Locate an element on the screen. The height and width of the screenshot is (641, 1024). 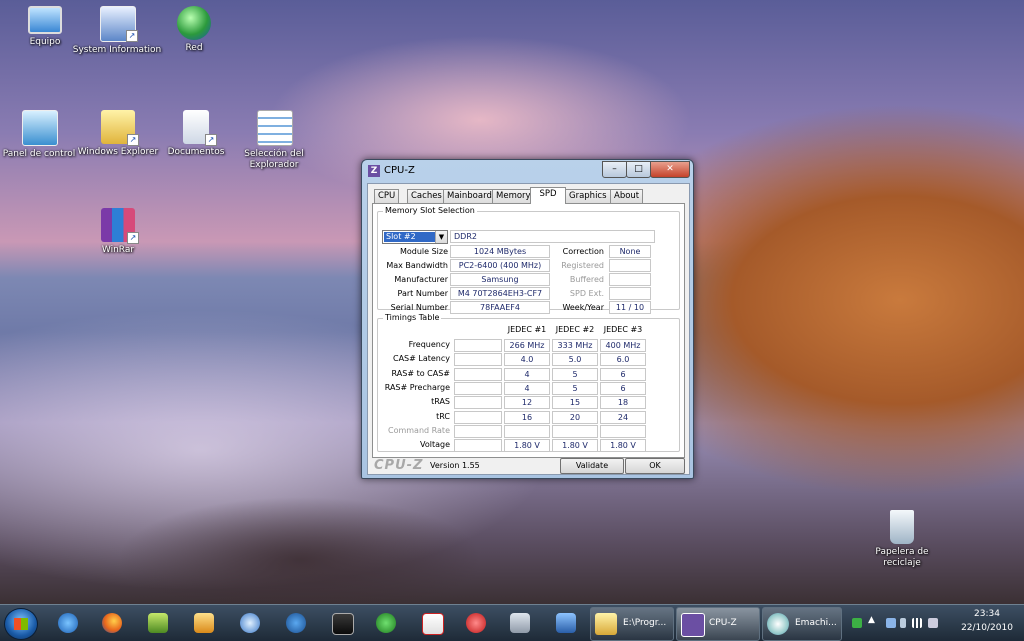
desktop-icon-panel-de-control: Panel de control is located at coordinates (42, 135).